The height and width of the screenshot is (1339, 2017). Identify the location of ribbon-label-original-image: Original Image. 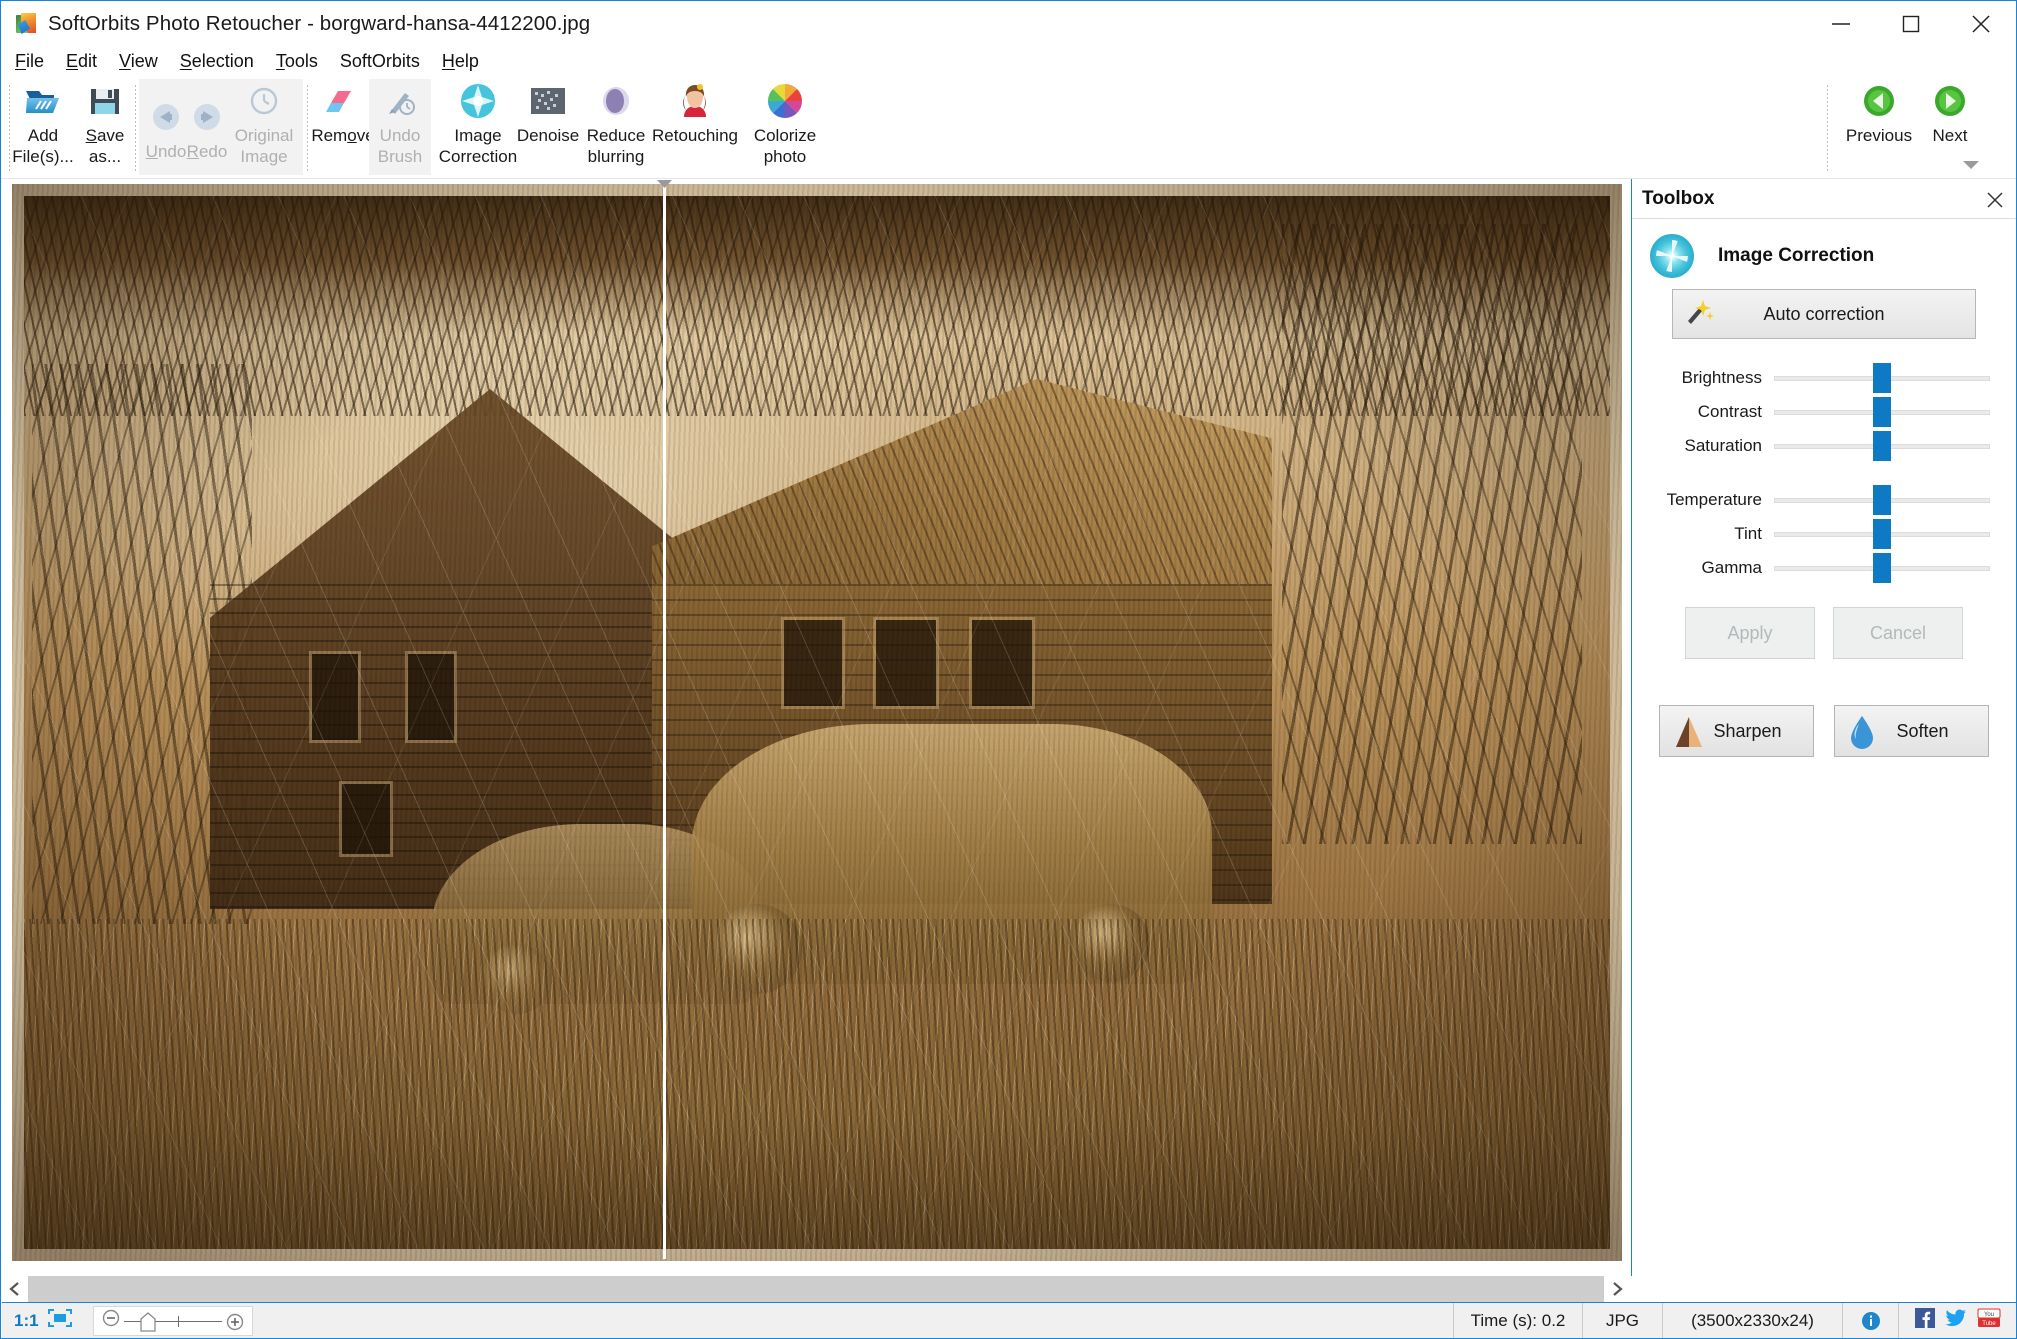
(264, 146).